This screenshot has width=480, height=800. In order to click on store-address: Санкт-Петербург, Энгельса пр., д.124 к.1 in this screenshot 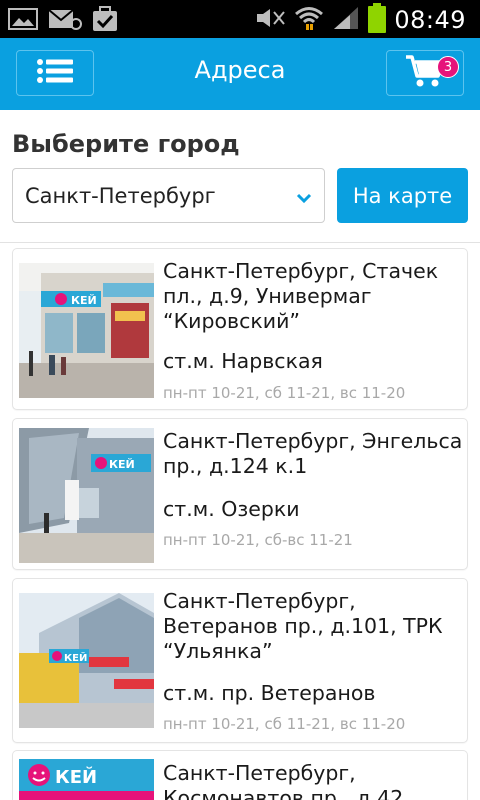, I will do `click(313, 453)`.